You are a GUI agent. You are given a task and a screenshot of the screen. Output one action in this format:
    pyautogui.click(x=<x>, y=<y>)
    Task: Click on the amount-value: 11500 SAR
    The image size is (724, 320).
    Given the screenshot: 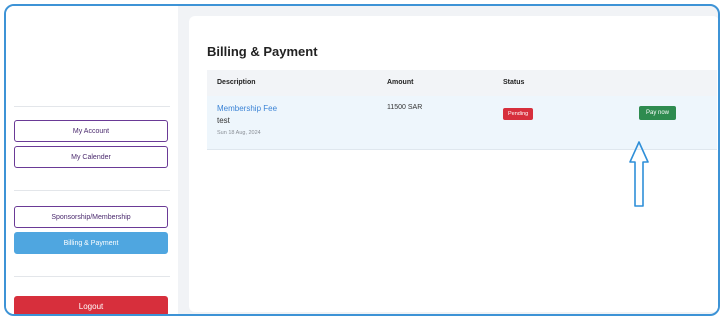 What is the action you would take?
    pyautogui.click(x=405, y=107)
    